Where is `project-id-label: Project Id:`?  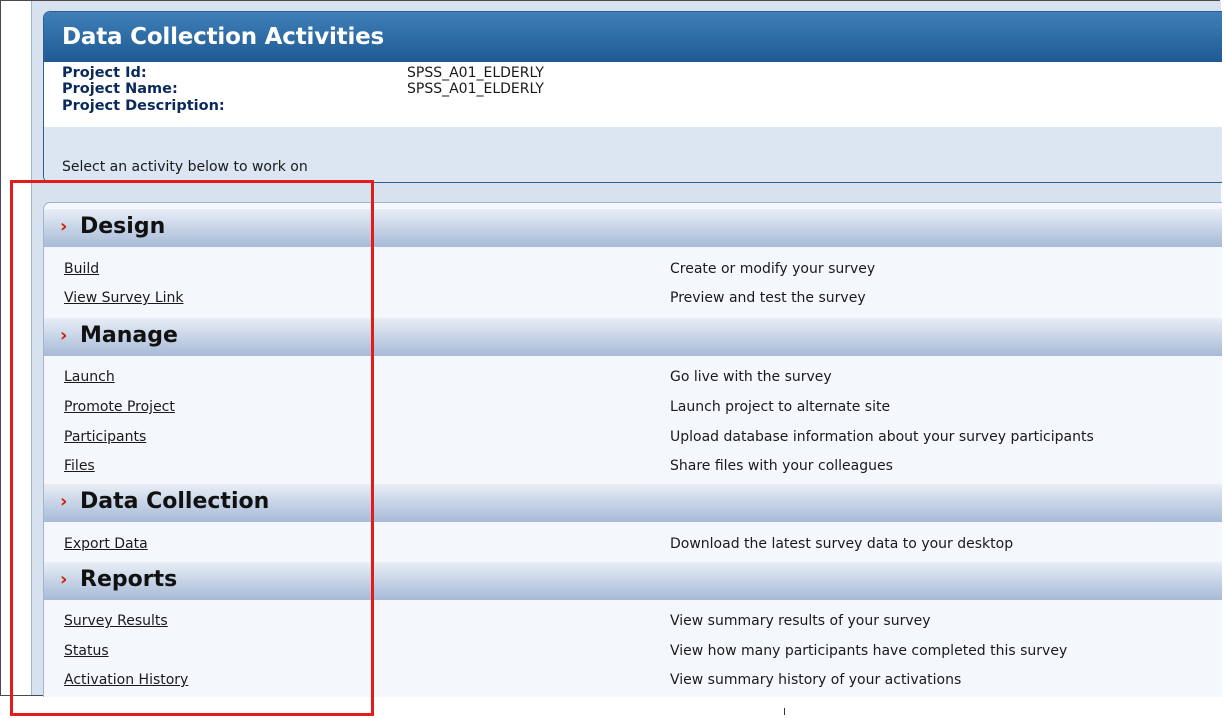 project-id-label: Project Id: is located at coordinates (104, 73).